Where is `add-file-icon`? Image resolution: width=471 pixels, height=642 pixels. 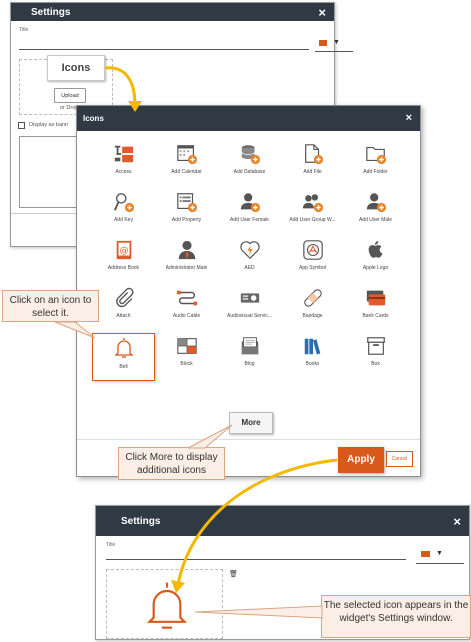
add-file-icon is located at coordinates (313, 154).